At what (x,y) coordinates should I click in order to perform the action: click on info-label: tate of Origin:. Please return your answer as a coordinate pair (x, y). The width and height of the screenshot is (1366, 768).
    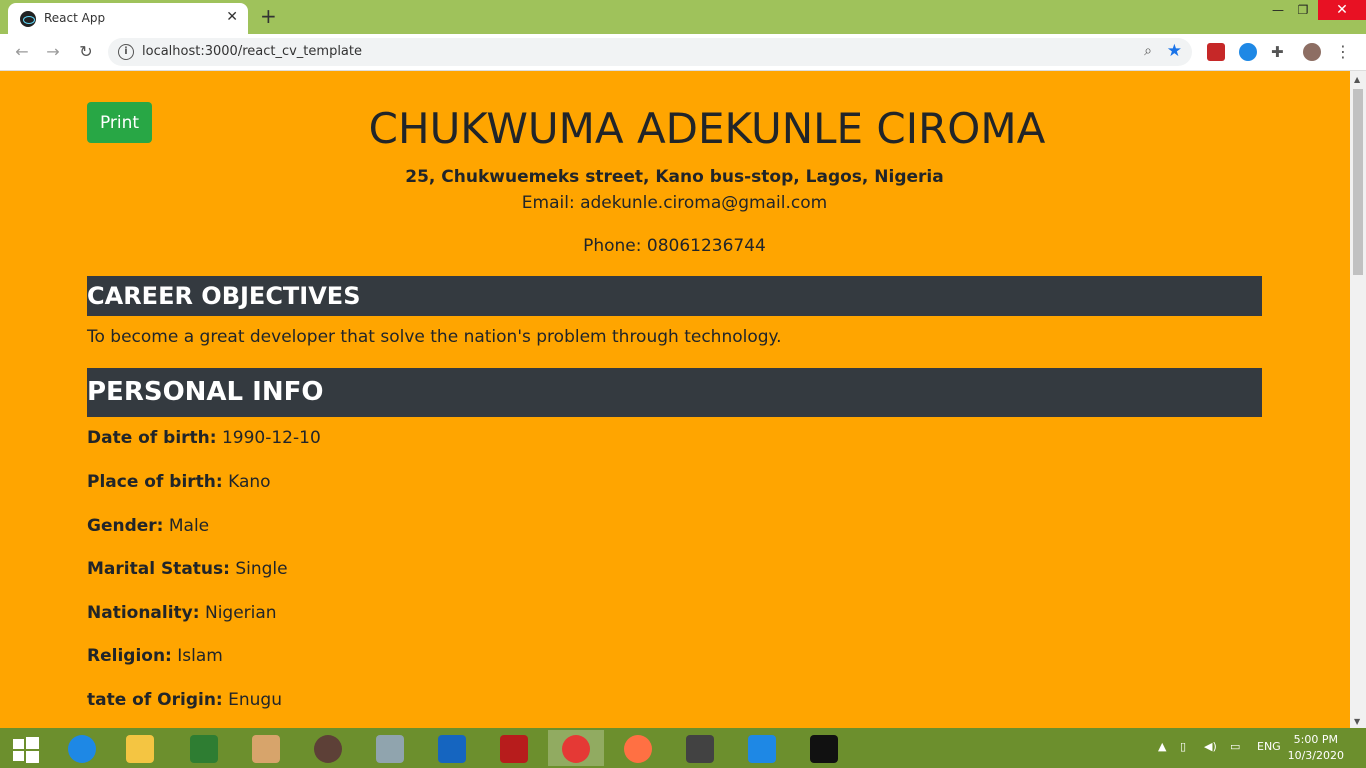
    Looking at the image, I should click on (155, 700).